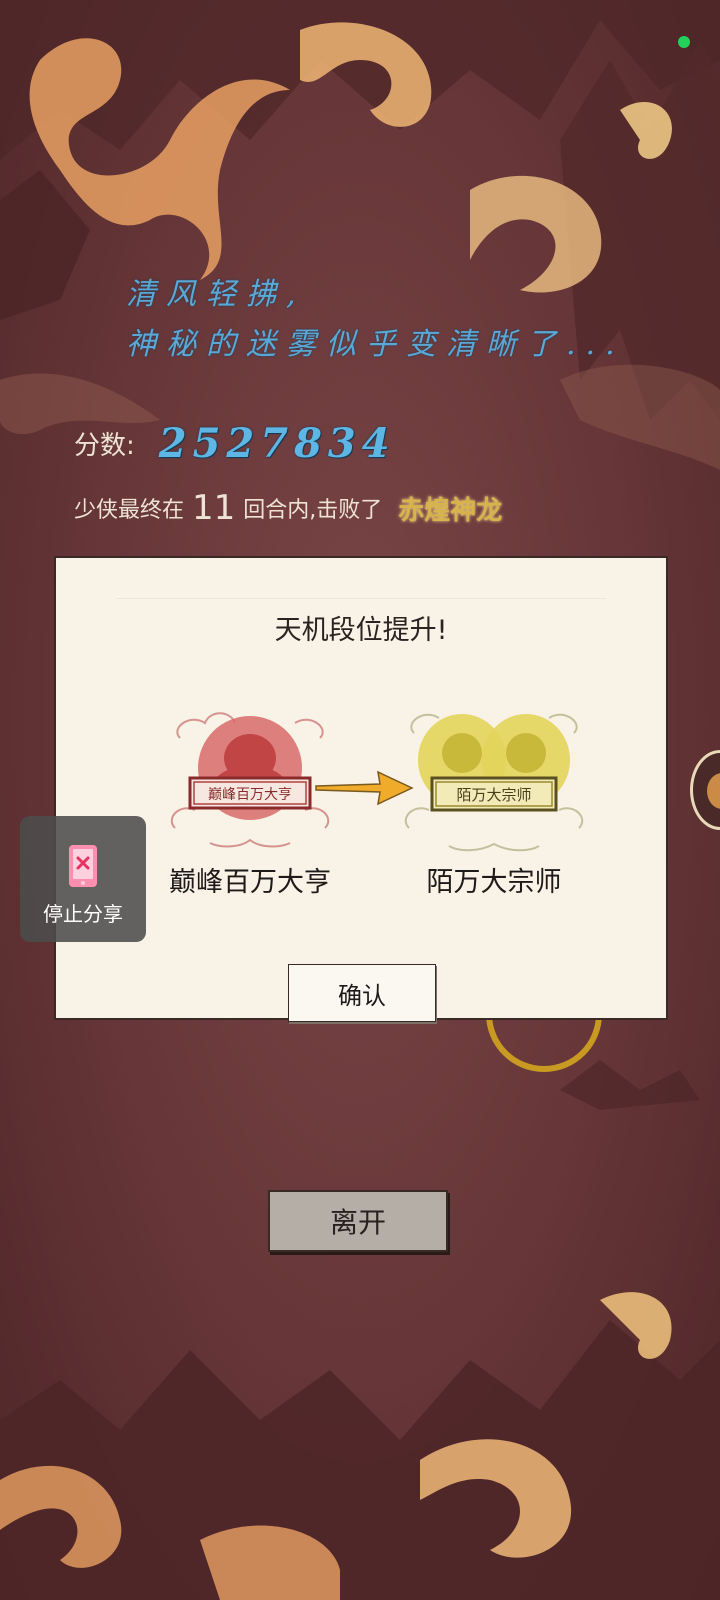 Image resolution: width=720 pixels, height=1600 pixels. Describe the element at coordinates (358, 1221) in the screenshot. I see `leave-button: 离开` at that location.